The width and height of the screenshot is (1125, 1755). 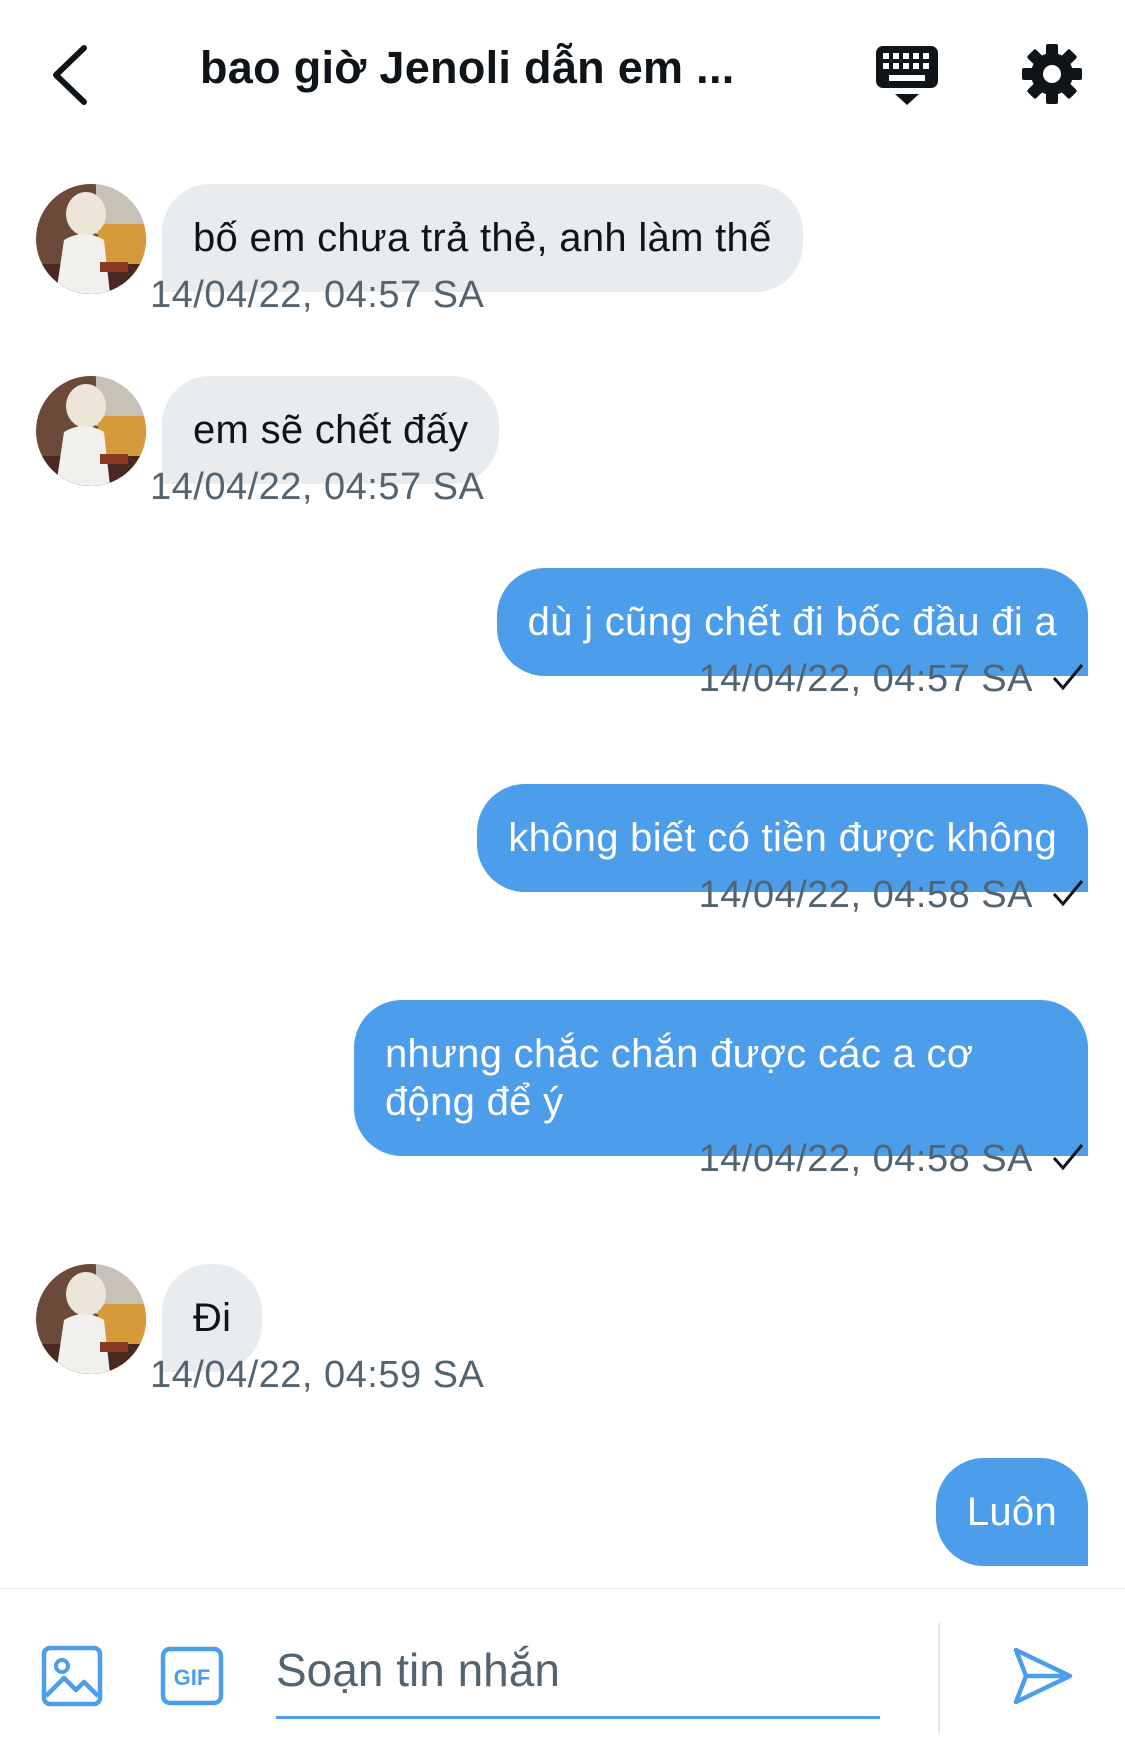 I want to click on svg-text: GIF, so click(x=192, y=1677).